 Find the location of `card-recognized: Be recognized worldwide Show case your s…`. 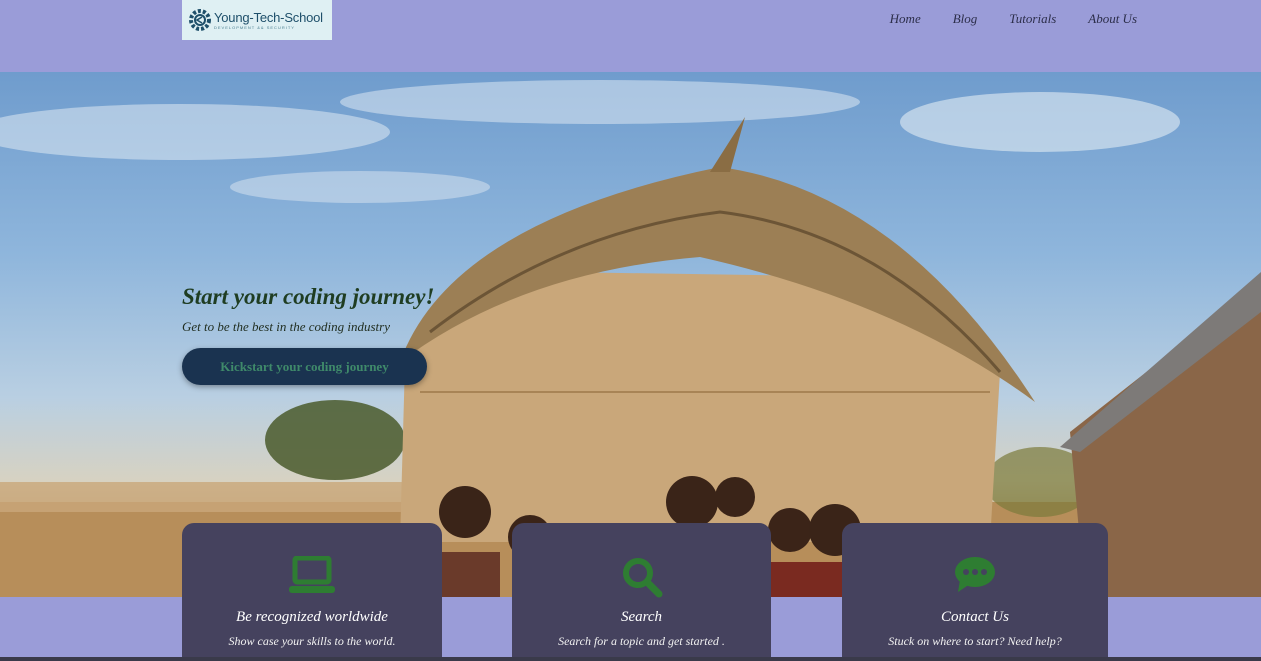

card-recognized: Be recognized worldwide Show case your s… is located at coordinates (312, 591).